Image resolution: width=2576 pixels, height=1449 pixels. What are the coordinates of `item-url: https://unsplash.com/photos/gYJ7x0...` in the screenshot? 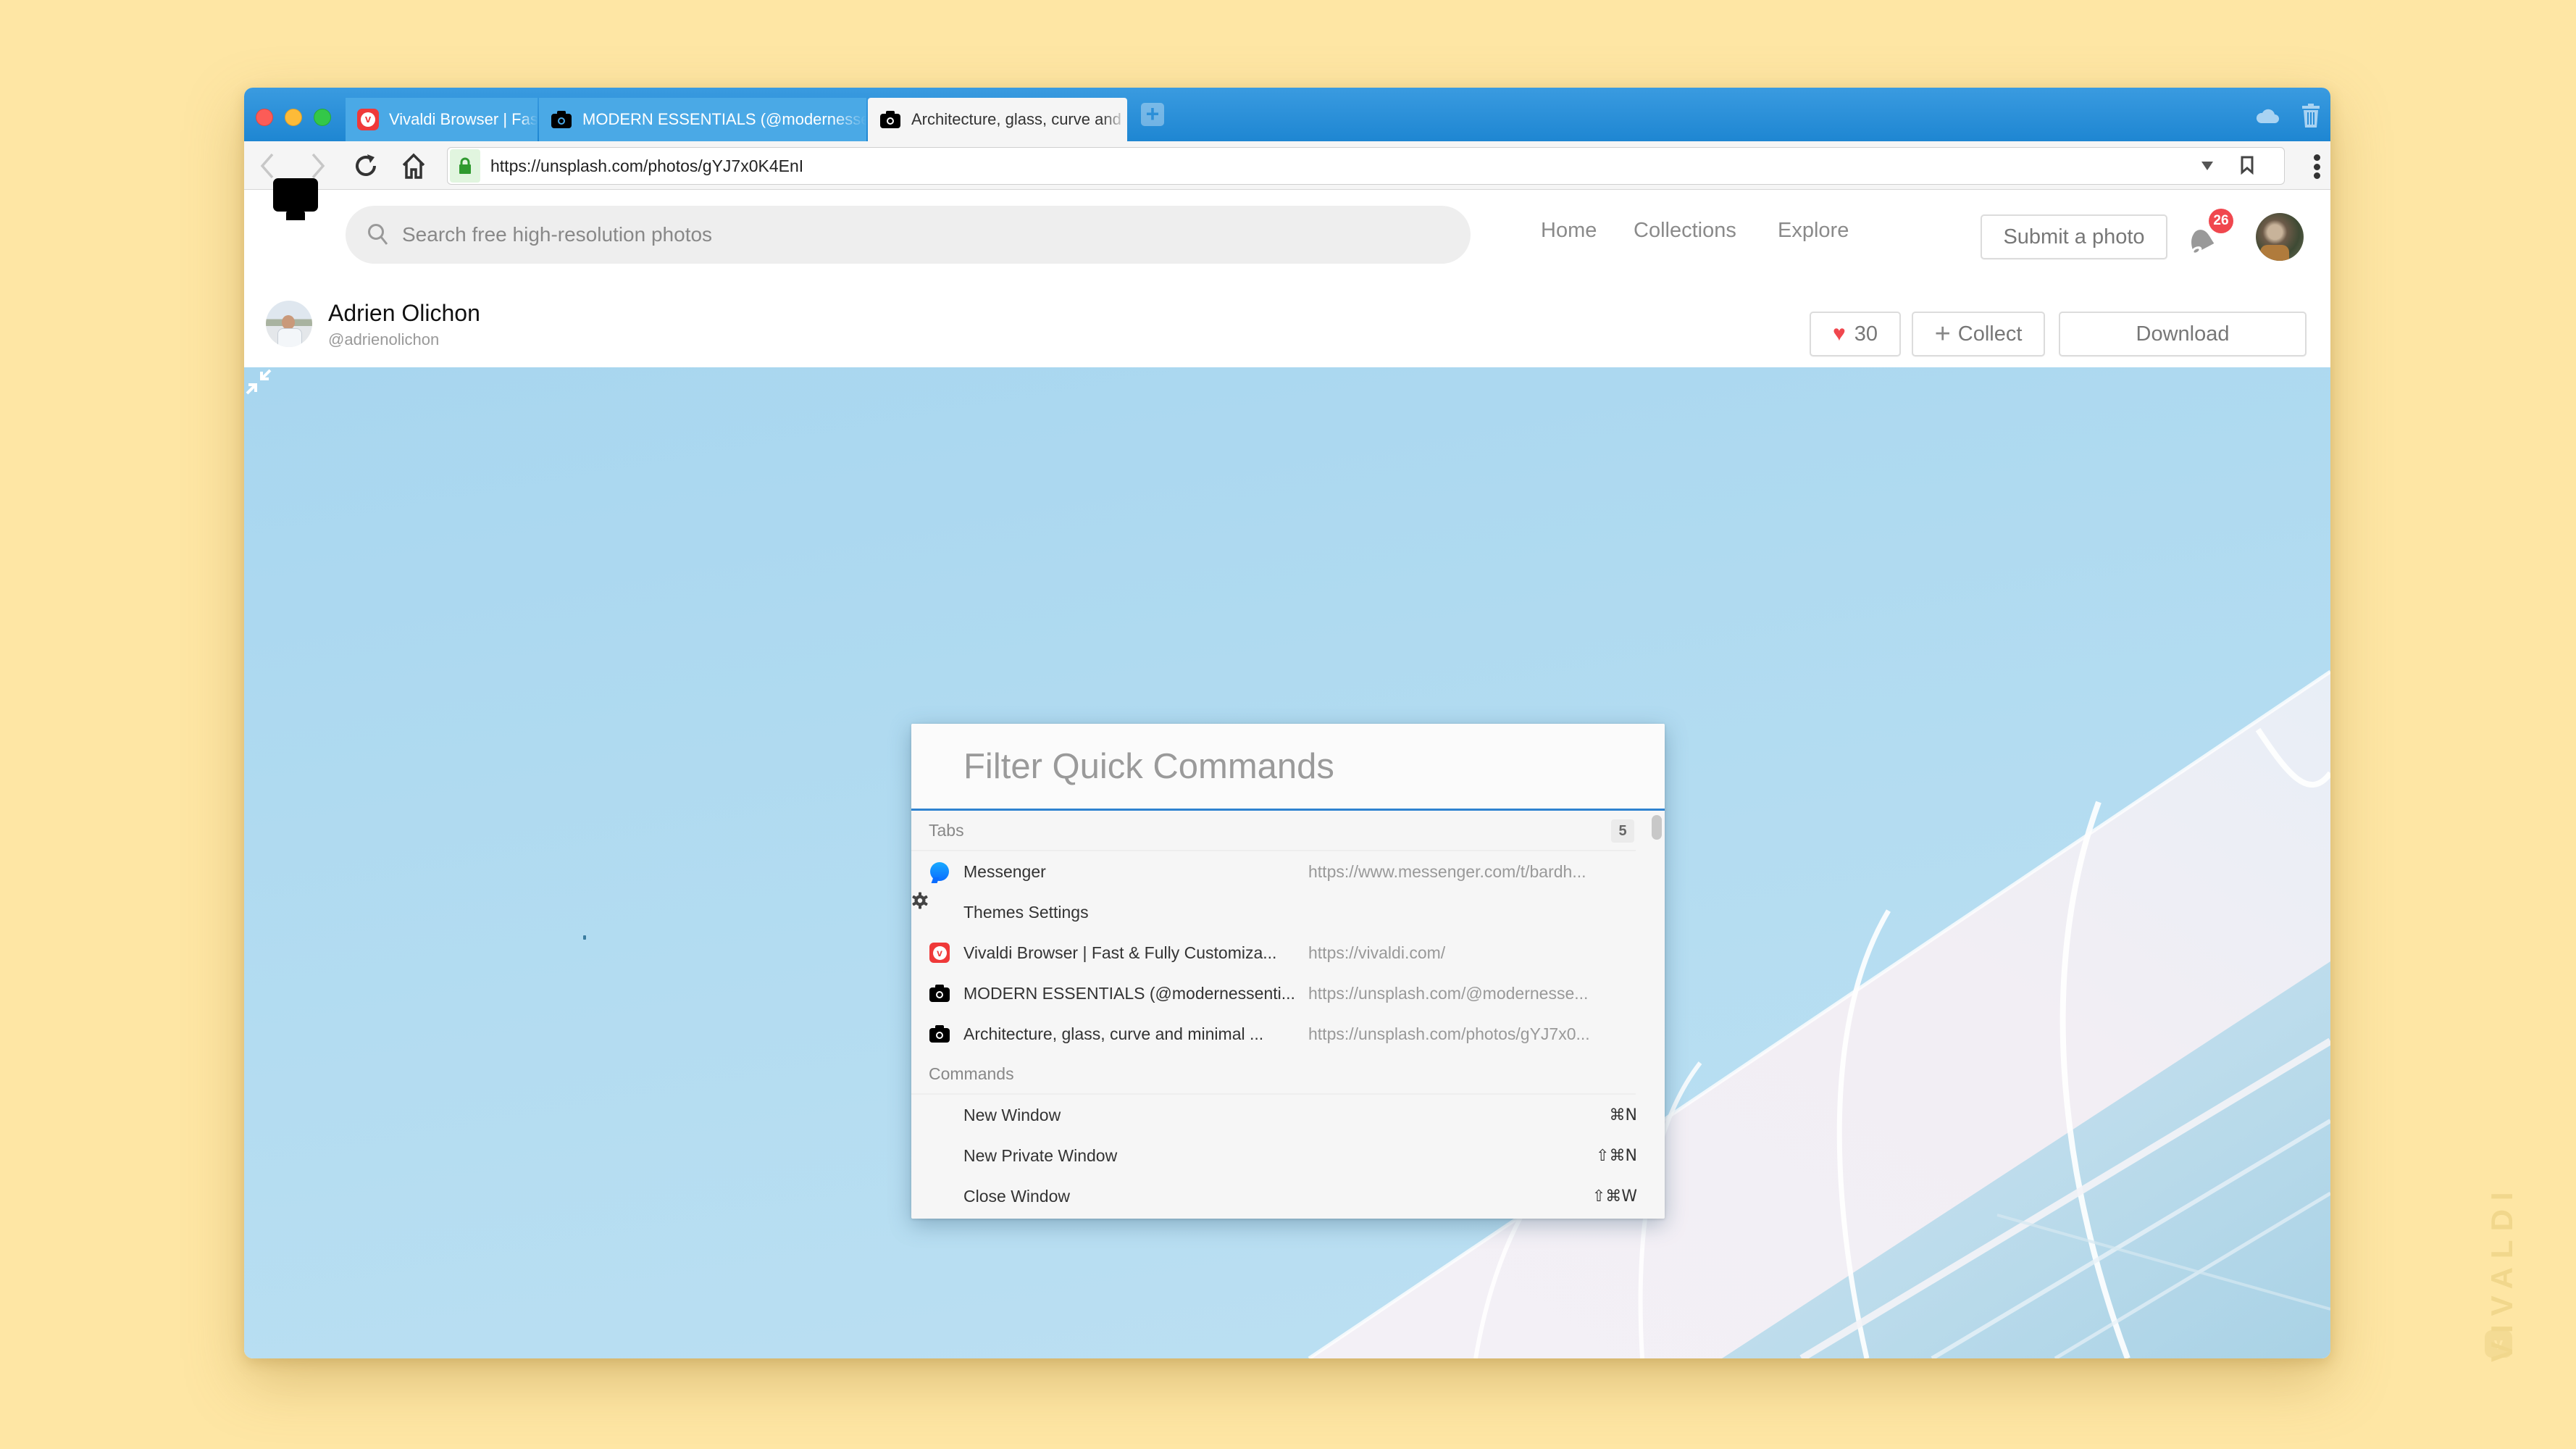 It's located at (1449, 1033).